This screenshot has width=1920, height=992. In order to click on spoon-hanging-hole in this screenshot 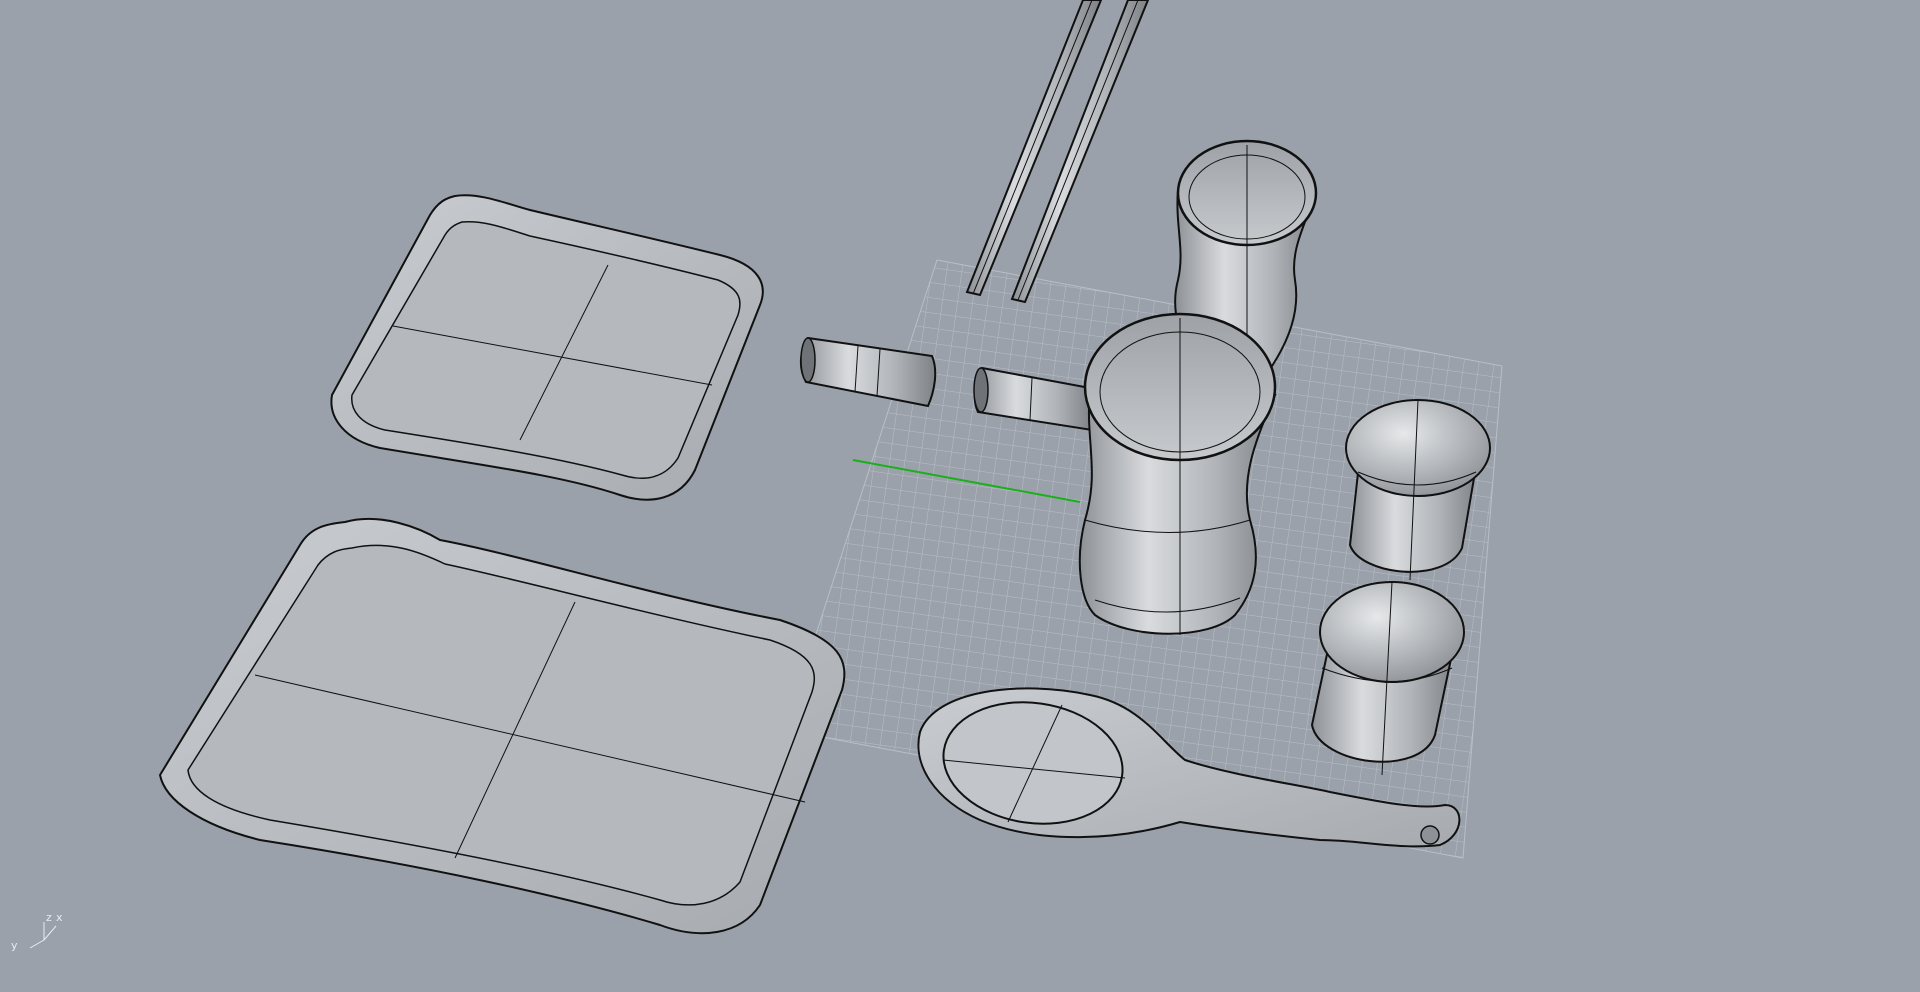, I will do `click(1430, 835)`.